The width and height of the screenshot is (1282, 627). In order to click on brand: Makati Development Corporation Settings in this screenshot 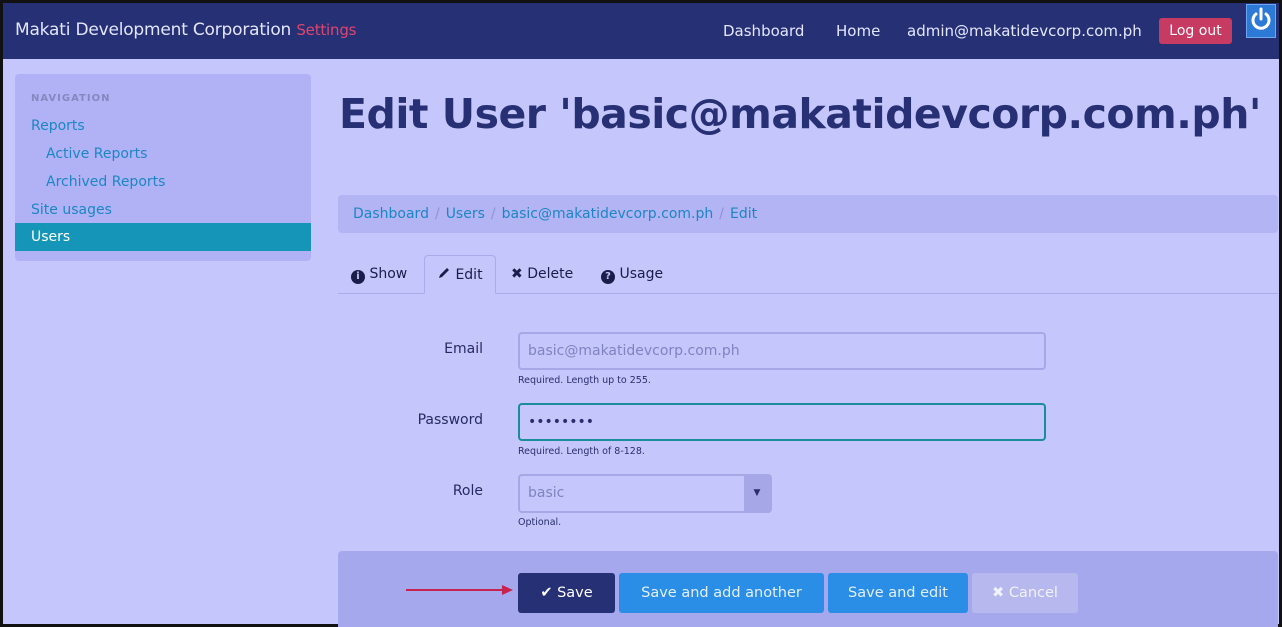, I will do `click(185, 30)`.